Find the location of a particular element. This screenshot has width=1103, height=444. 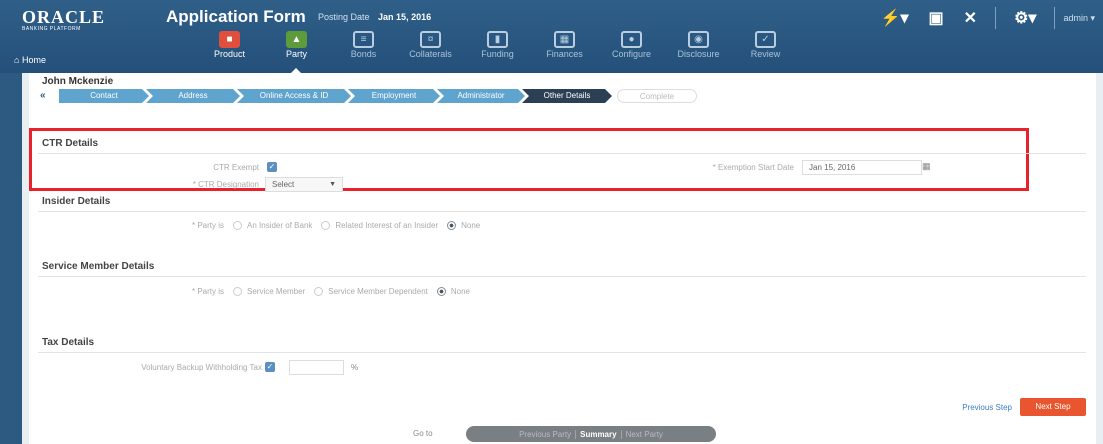

step-complete: Complete is located at coordinates (657, 96).